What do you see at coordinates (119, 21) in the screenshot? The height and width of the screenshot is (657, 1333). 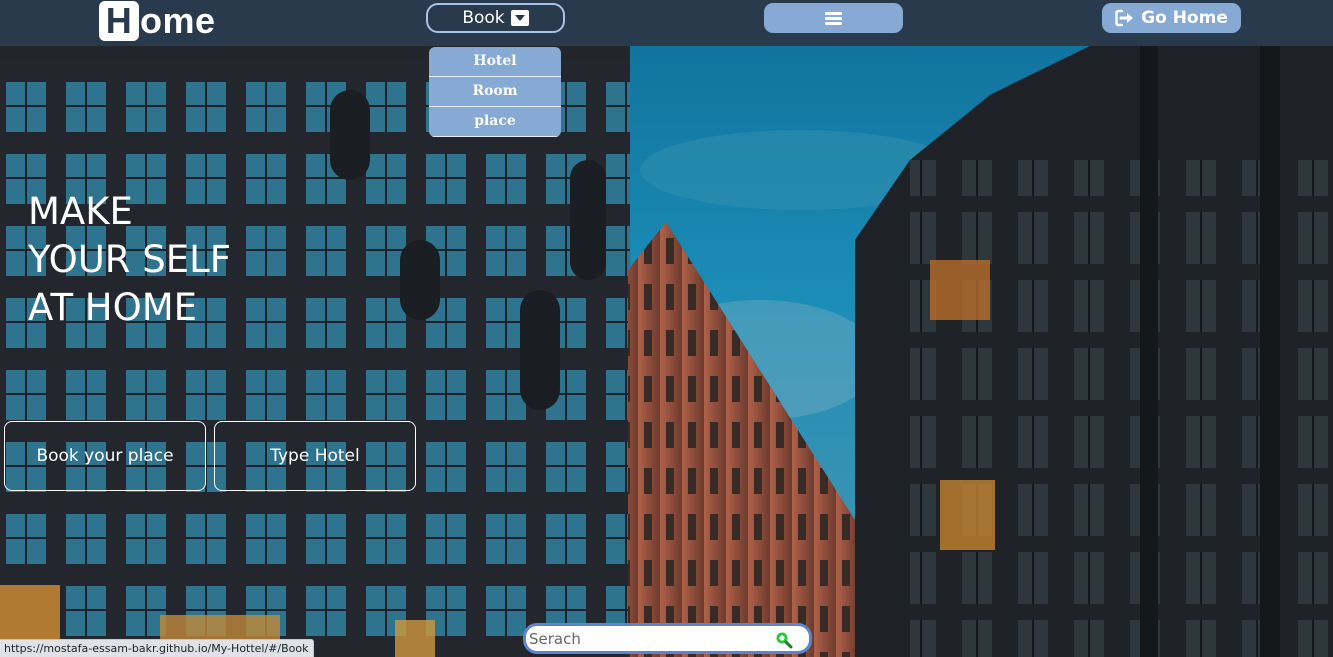 I see `logo-initial: H` at bounding box center [119, 21].